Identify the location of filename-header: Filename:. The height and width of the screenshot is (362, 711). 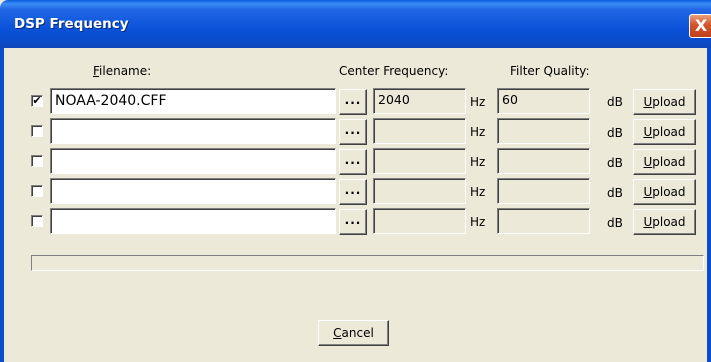
(122, 71).